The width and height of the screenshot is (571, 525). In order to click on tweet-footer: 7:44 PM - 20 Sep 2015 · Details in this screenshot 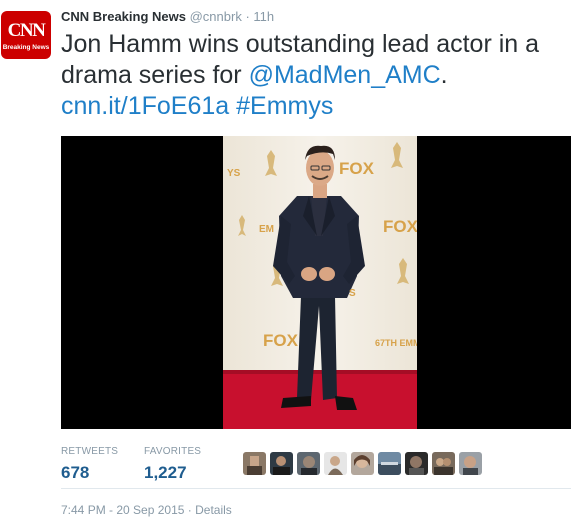, I will do `click(146, 510)`.